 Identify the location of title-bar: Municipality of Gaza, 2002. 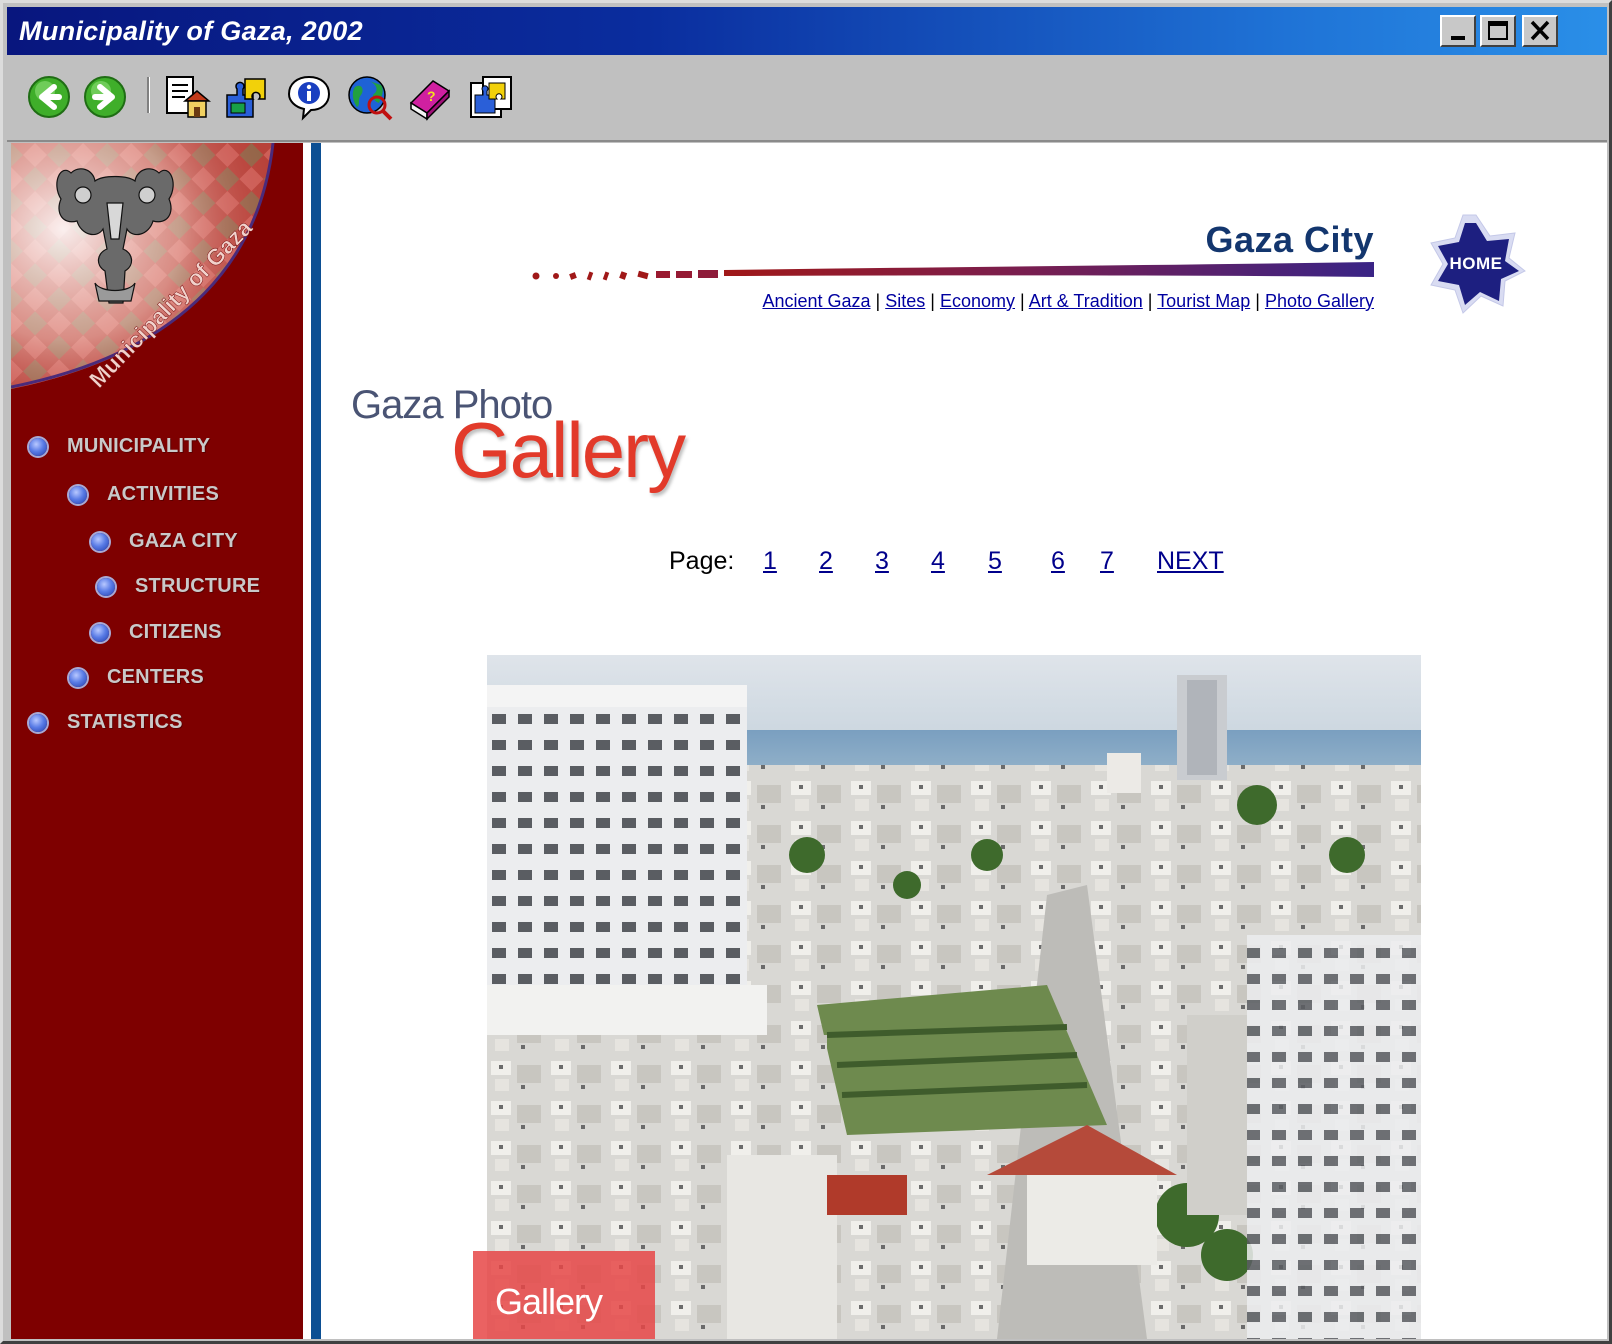
(807, 31).